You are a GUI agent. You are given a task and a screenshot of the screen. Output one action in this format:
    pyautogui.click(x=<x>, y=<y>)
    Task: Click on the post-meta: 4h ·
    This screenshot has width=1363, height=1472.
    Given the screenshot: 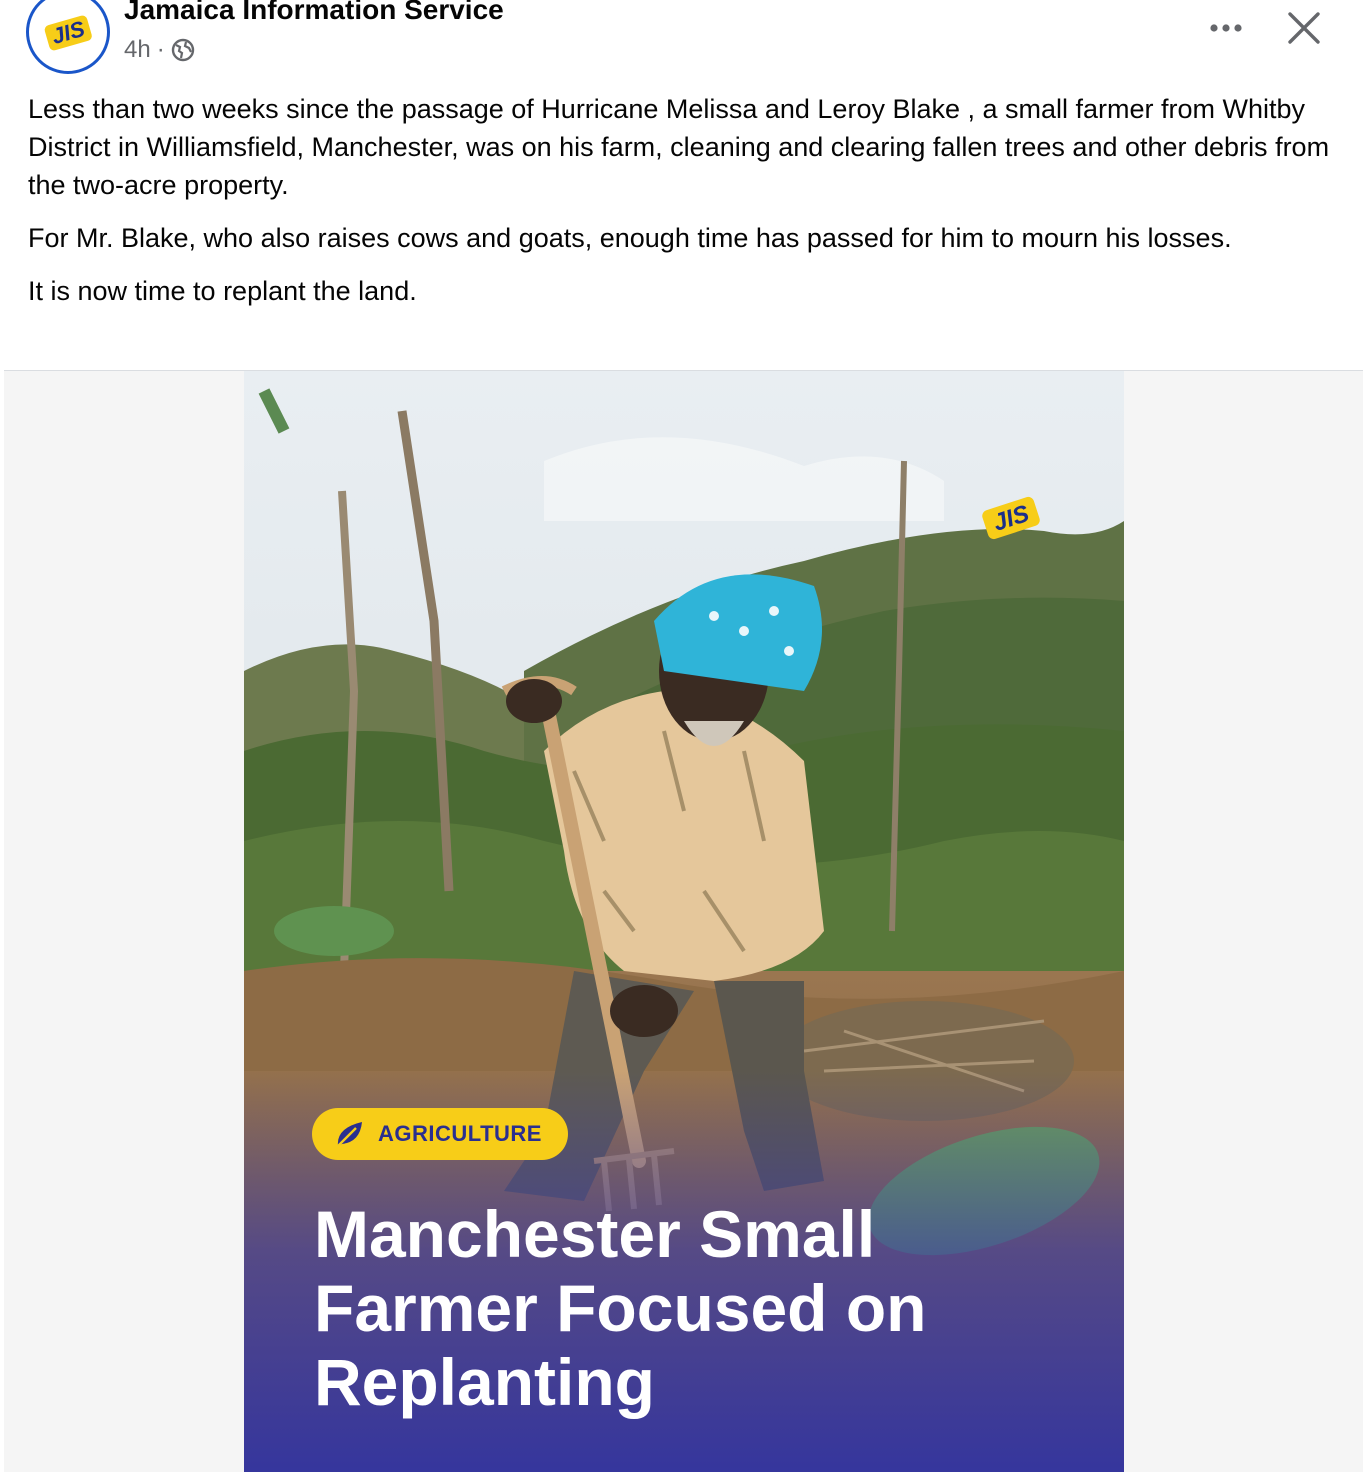 What is the action you would take?
    pyautogui.click(x=159, y=50)
    